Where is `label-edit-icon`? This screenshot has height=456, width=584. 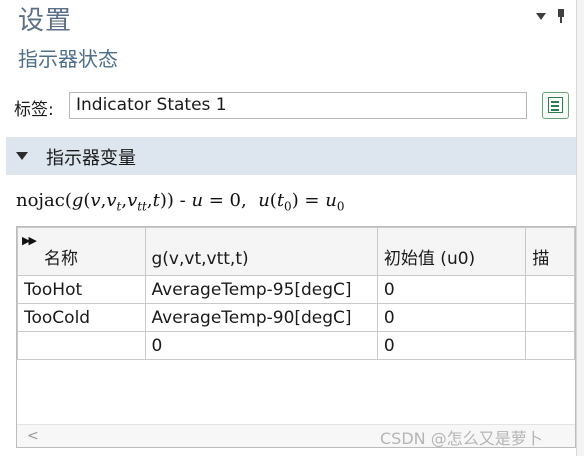
label-edit-icon is located at coordinates (555, 105).